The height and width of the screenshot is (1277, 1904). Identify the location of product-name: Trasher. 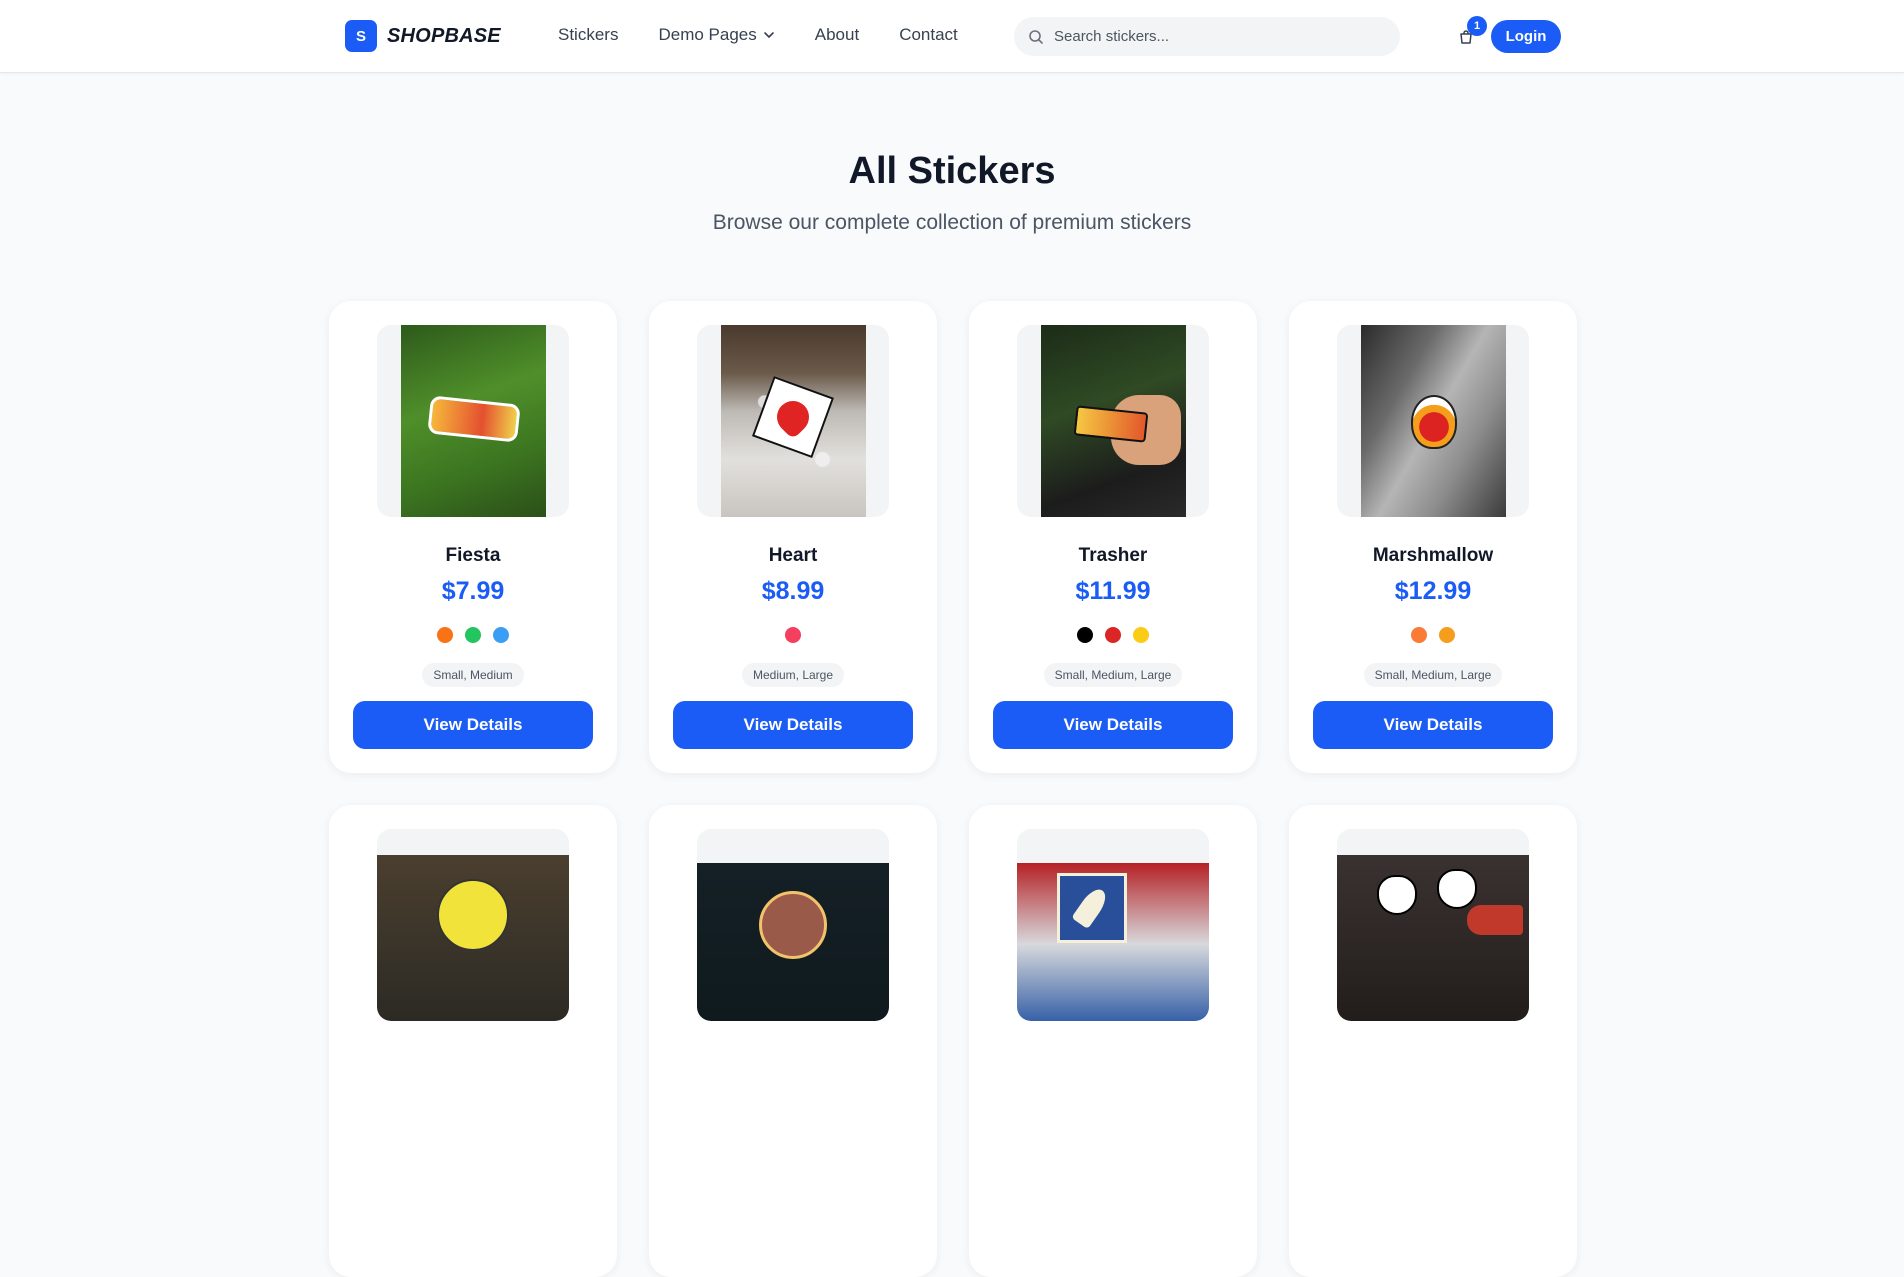
(1113, 555).